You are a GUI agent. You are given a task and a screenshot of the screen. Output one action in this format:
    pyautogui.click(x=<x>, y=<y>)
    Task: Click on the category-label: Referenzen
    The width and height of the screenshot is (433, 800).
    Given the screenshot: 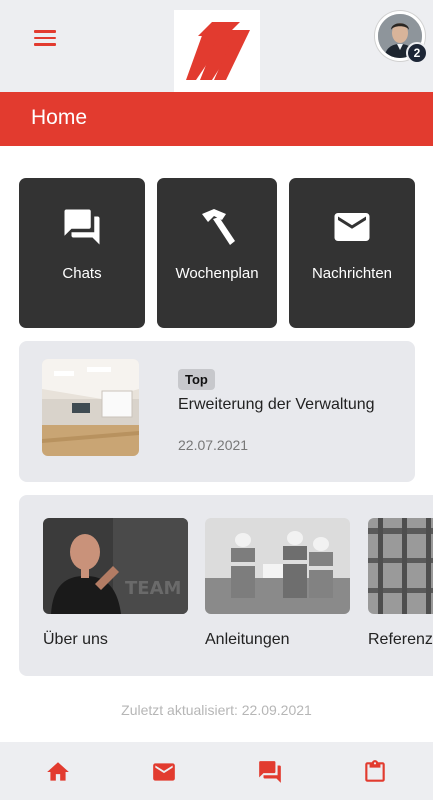 What is the action you would take?
    pyautogui.click(x=400, y=639)
    